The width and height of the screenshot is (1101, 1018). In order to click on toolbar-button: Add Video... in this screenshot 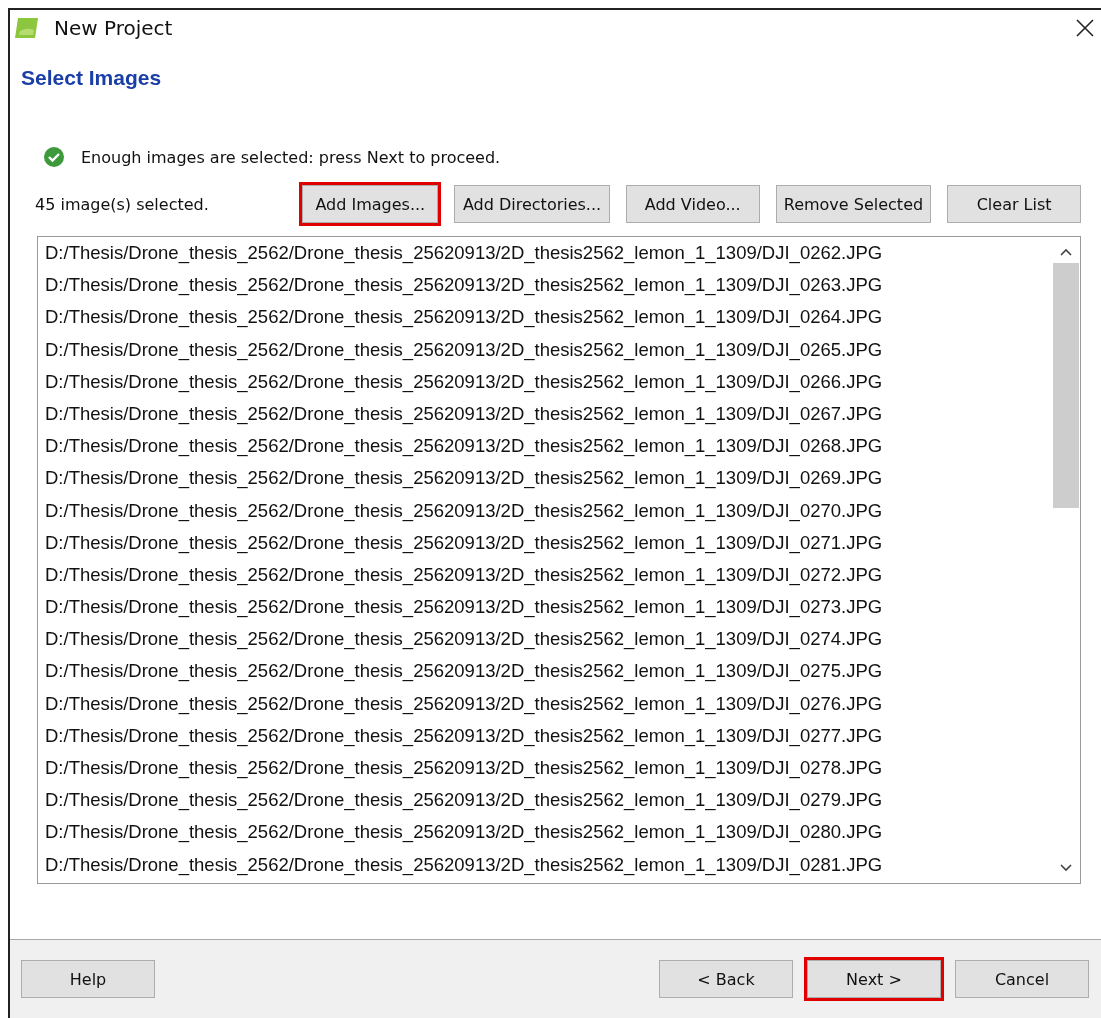, I will do `click(692, 204)`.